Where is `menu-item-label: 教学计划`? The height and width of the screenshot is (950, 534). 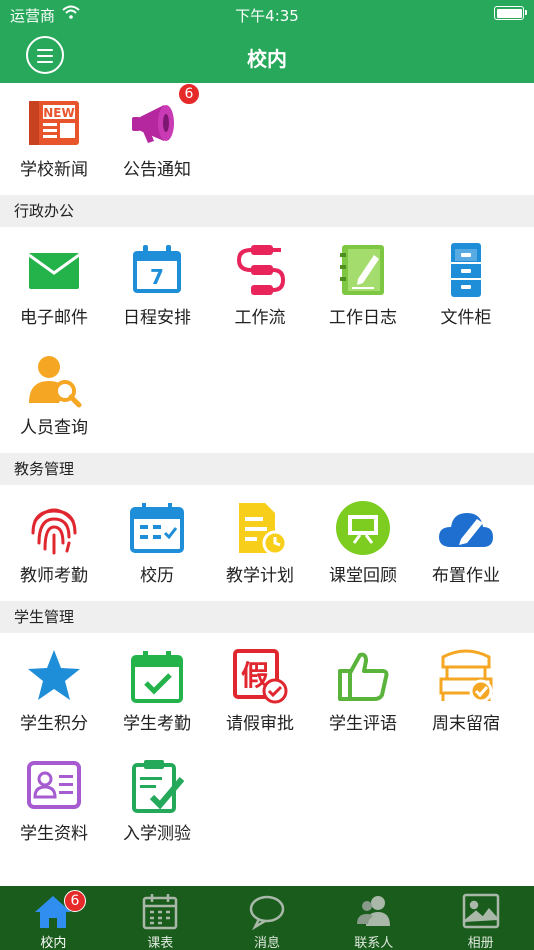
menu-item-label: 教学计划 is located at coordinates (260, 576).